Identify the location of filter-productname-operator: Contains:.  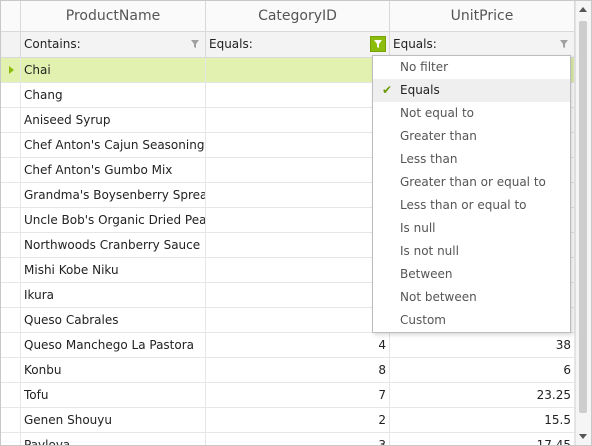
(52, 44).